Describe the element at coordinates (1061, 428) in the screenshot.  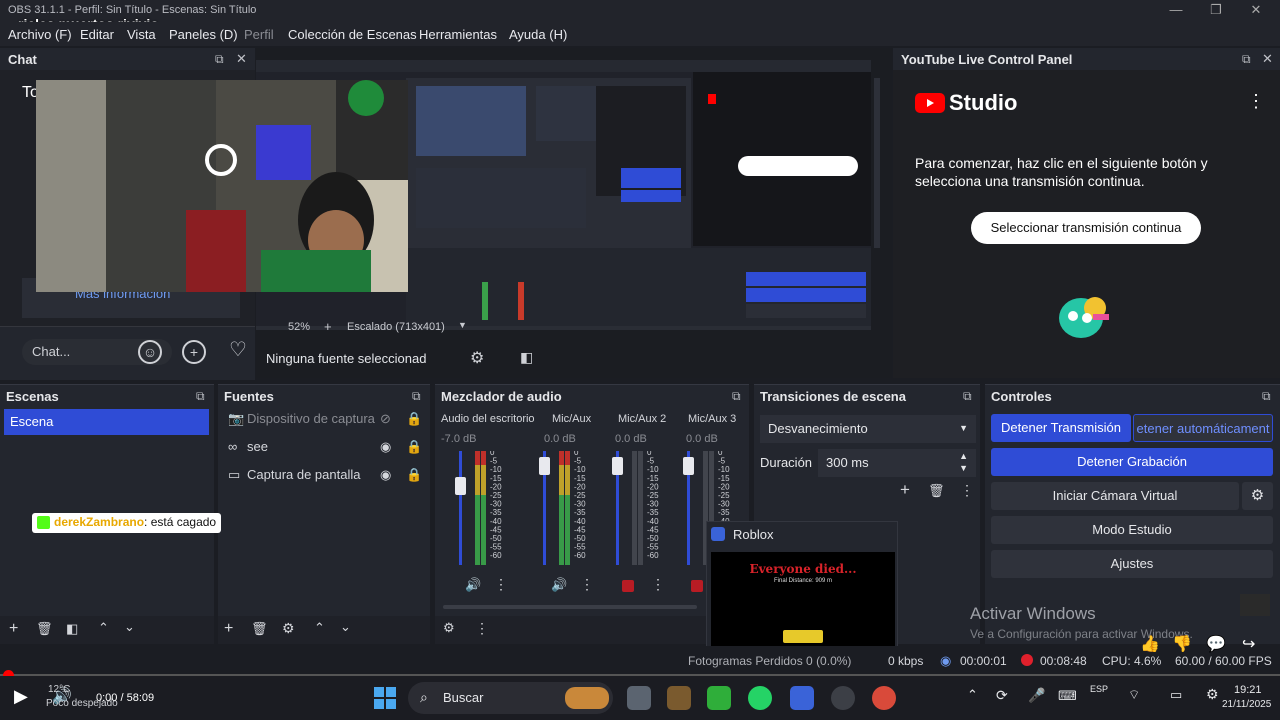
I see `stop-stream-button: Detener Transmisión` at that location.